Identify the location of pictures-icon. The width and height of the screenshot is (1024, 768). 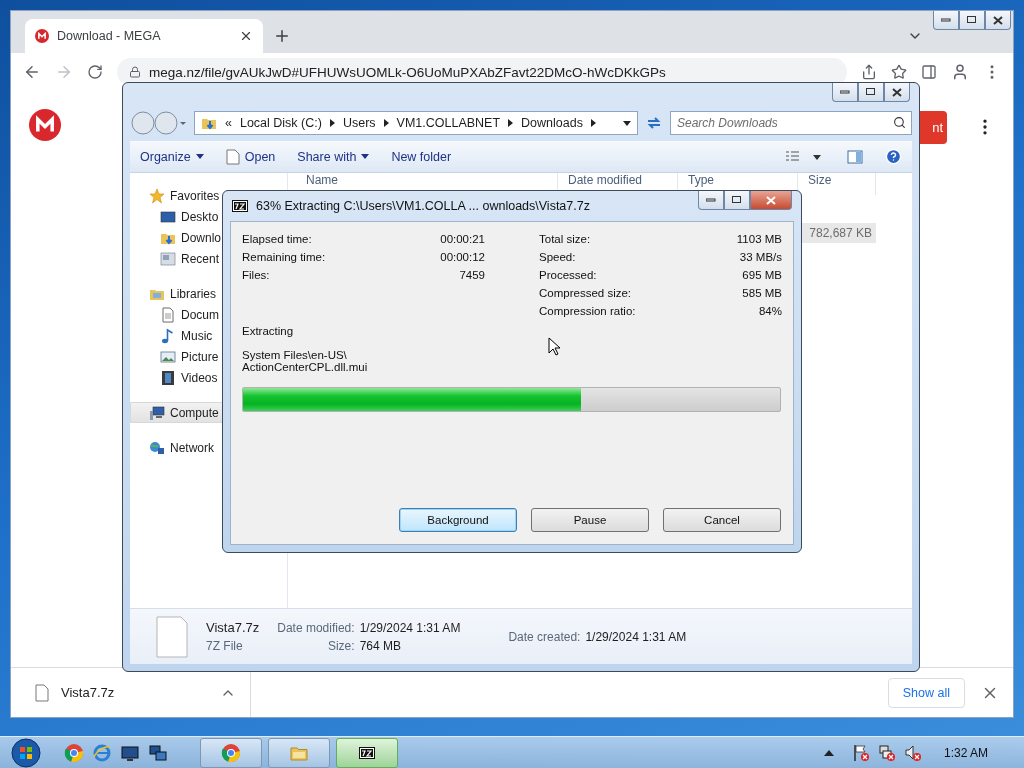
(168, 356).